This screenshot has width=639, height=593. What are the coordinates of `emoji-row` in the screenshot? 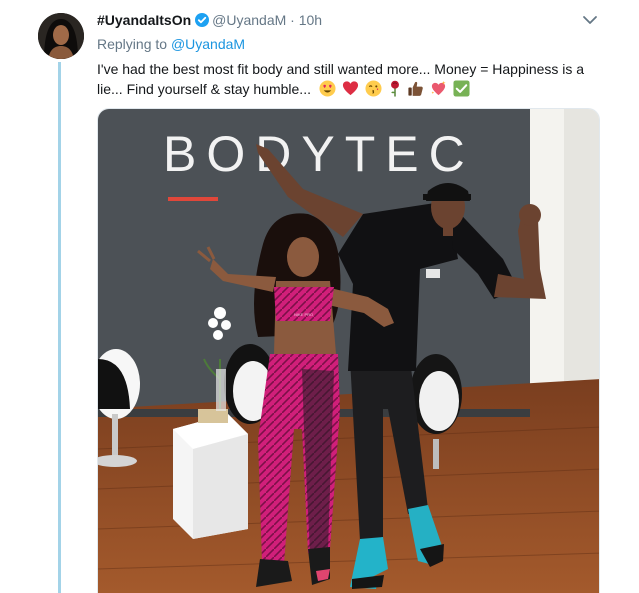 It's located at (395, 91).